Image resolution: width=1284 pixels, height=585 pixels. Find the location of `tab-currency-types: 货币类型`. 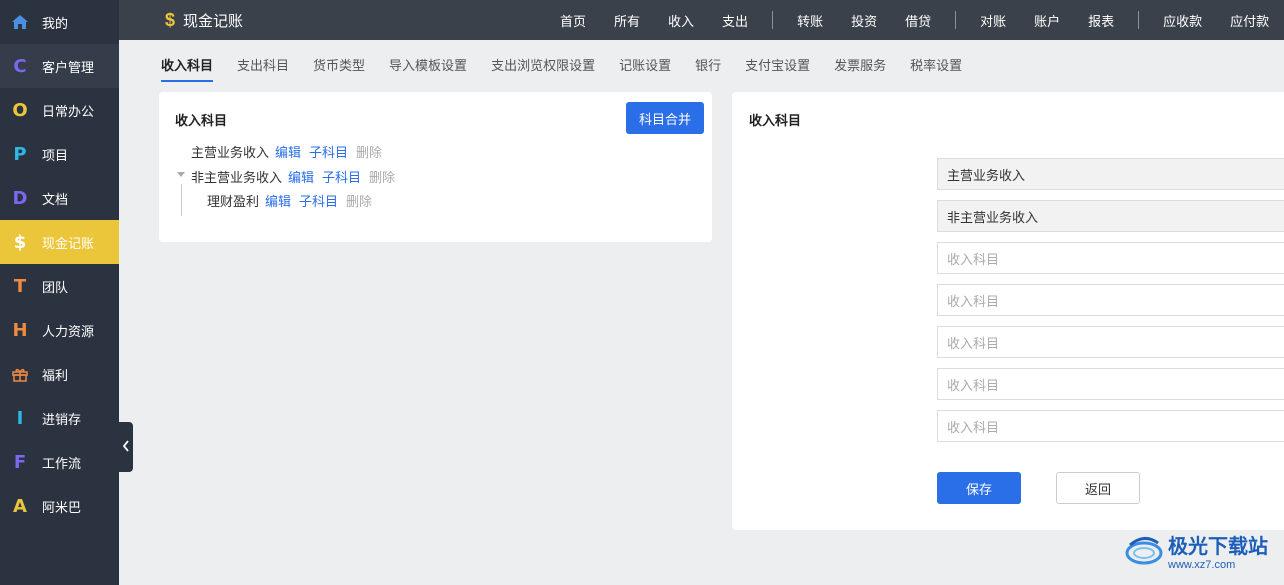

tab-currency-types: 货币类型 is located at coordinates (339, 68).